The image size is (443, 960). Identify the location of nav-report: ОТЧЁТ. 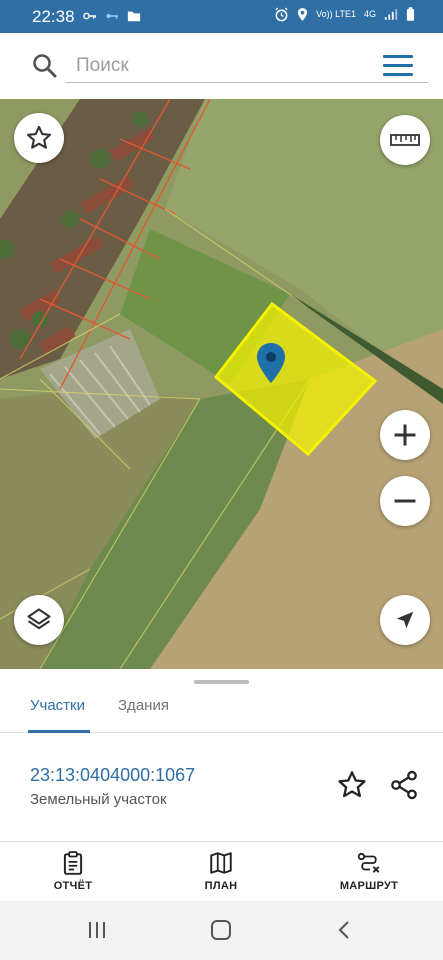
(73, 871).